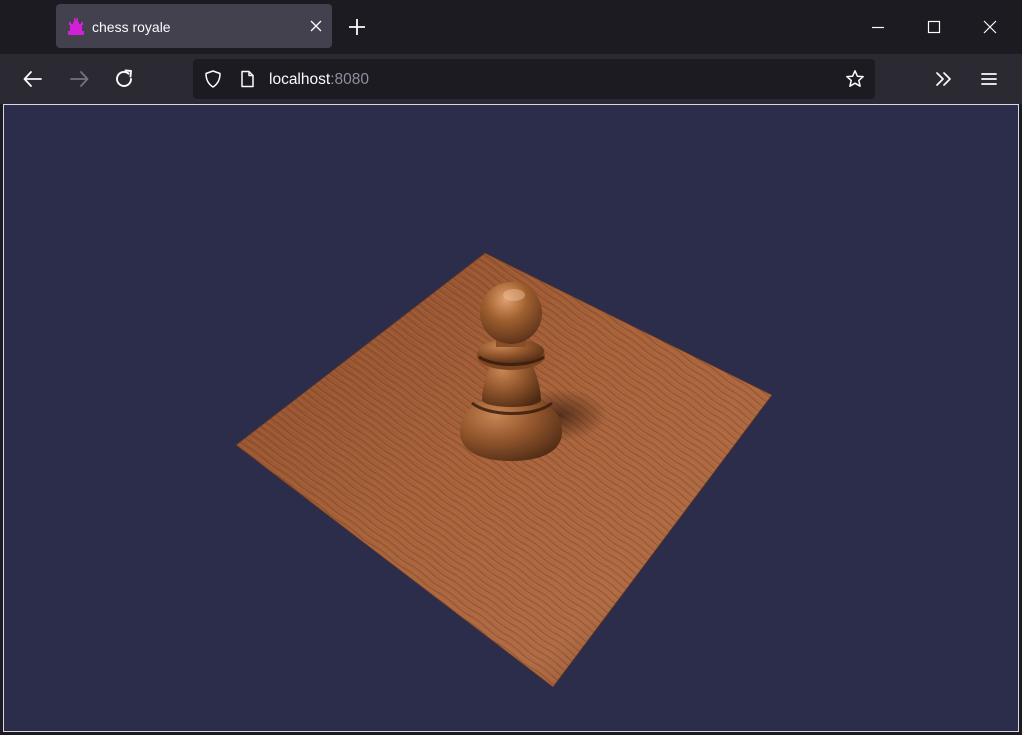 The height and width of the screenshot is (735, 1022). I want to click on chevrons-right-icon, so click(944, 79).